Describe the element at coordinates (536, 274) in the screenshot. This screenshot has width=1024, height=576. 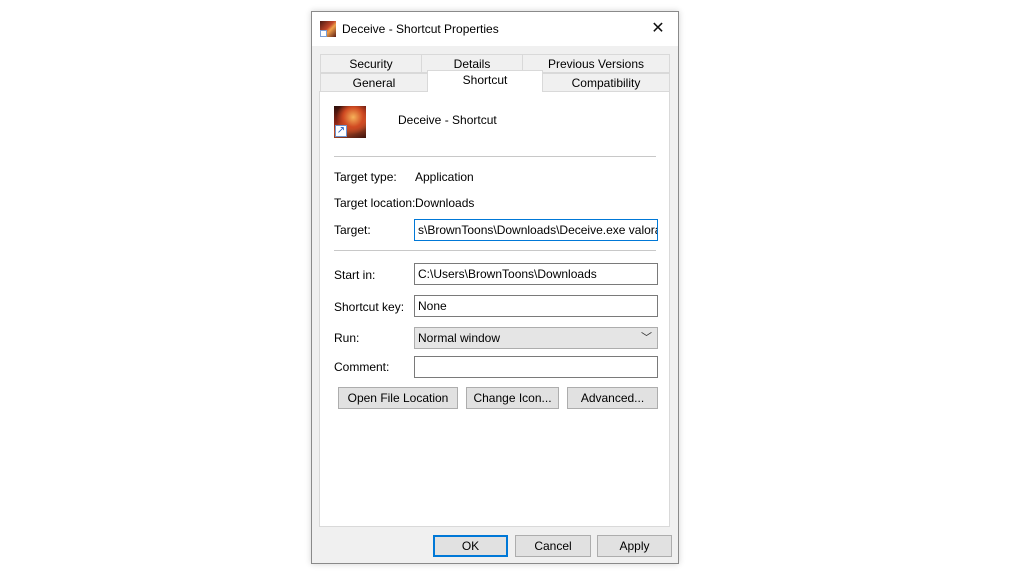
I see `start-in-field: C:\Users\BrownToons\Downloads` at that location.